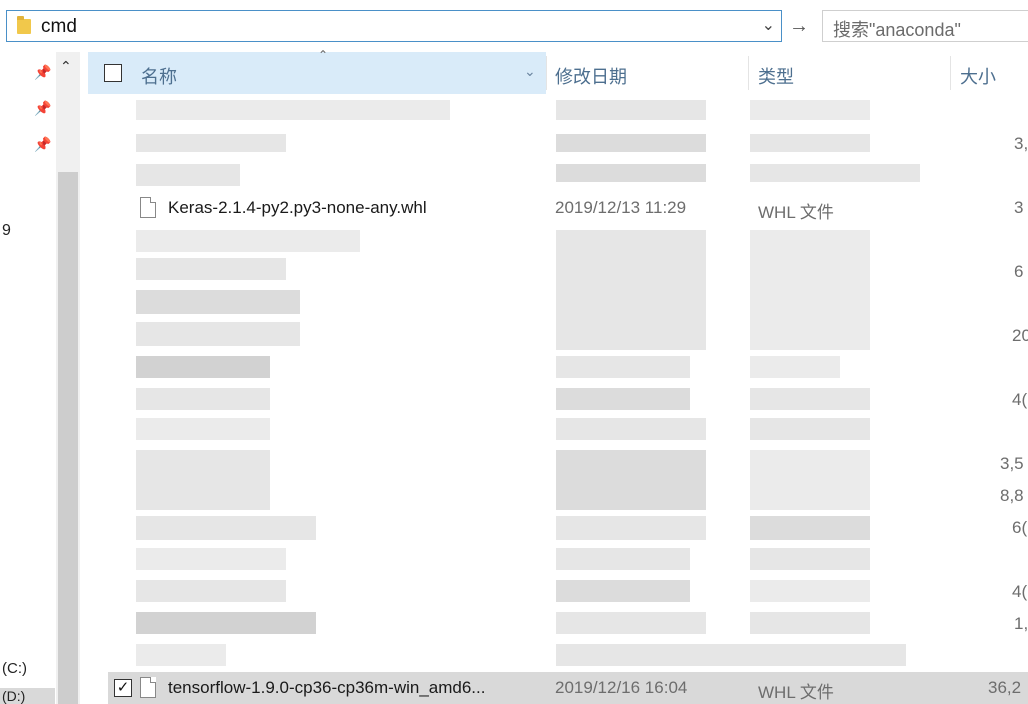  I want to click on column-size-label: 大小, so click(978, 76).